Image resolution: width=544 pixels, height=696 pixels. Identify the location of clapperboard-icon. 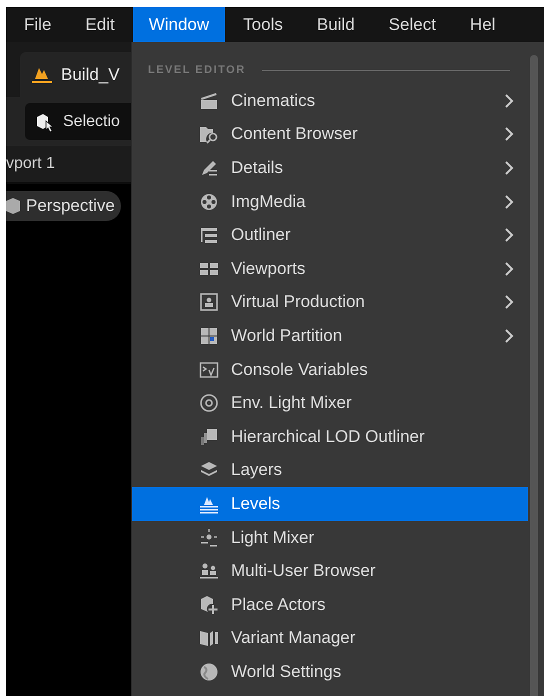
(209, 100).